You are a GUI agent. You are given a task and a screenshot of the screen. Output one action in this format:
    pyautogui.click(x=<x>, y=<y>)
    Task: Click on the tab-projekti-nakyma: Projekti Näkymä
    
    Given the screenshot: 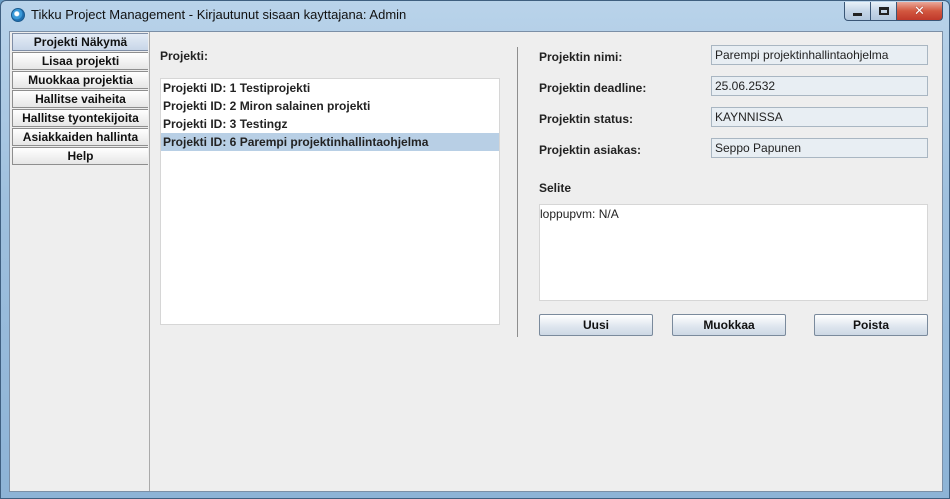 What is the action you would take?
    pyautogui.click(x=80, y=42)
    